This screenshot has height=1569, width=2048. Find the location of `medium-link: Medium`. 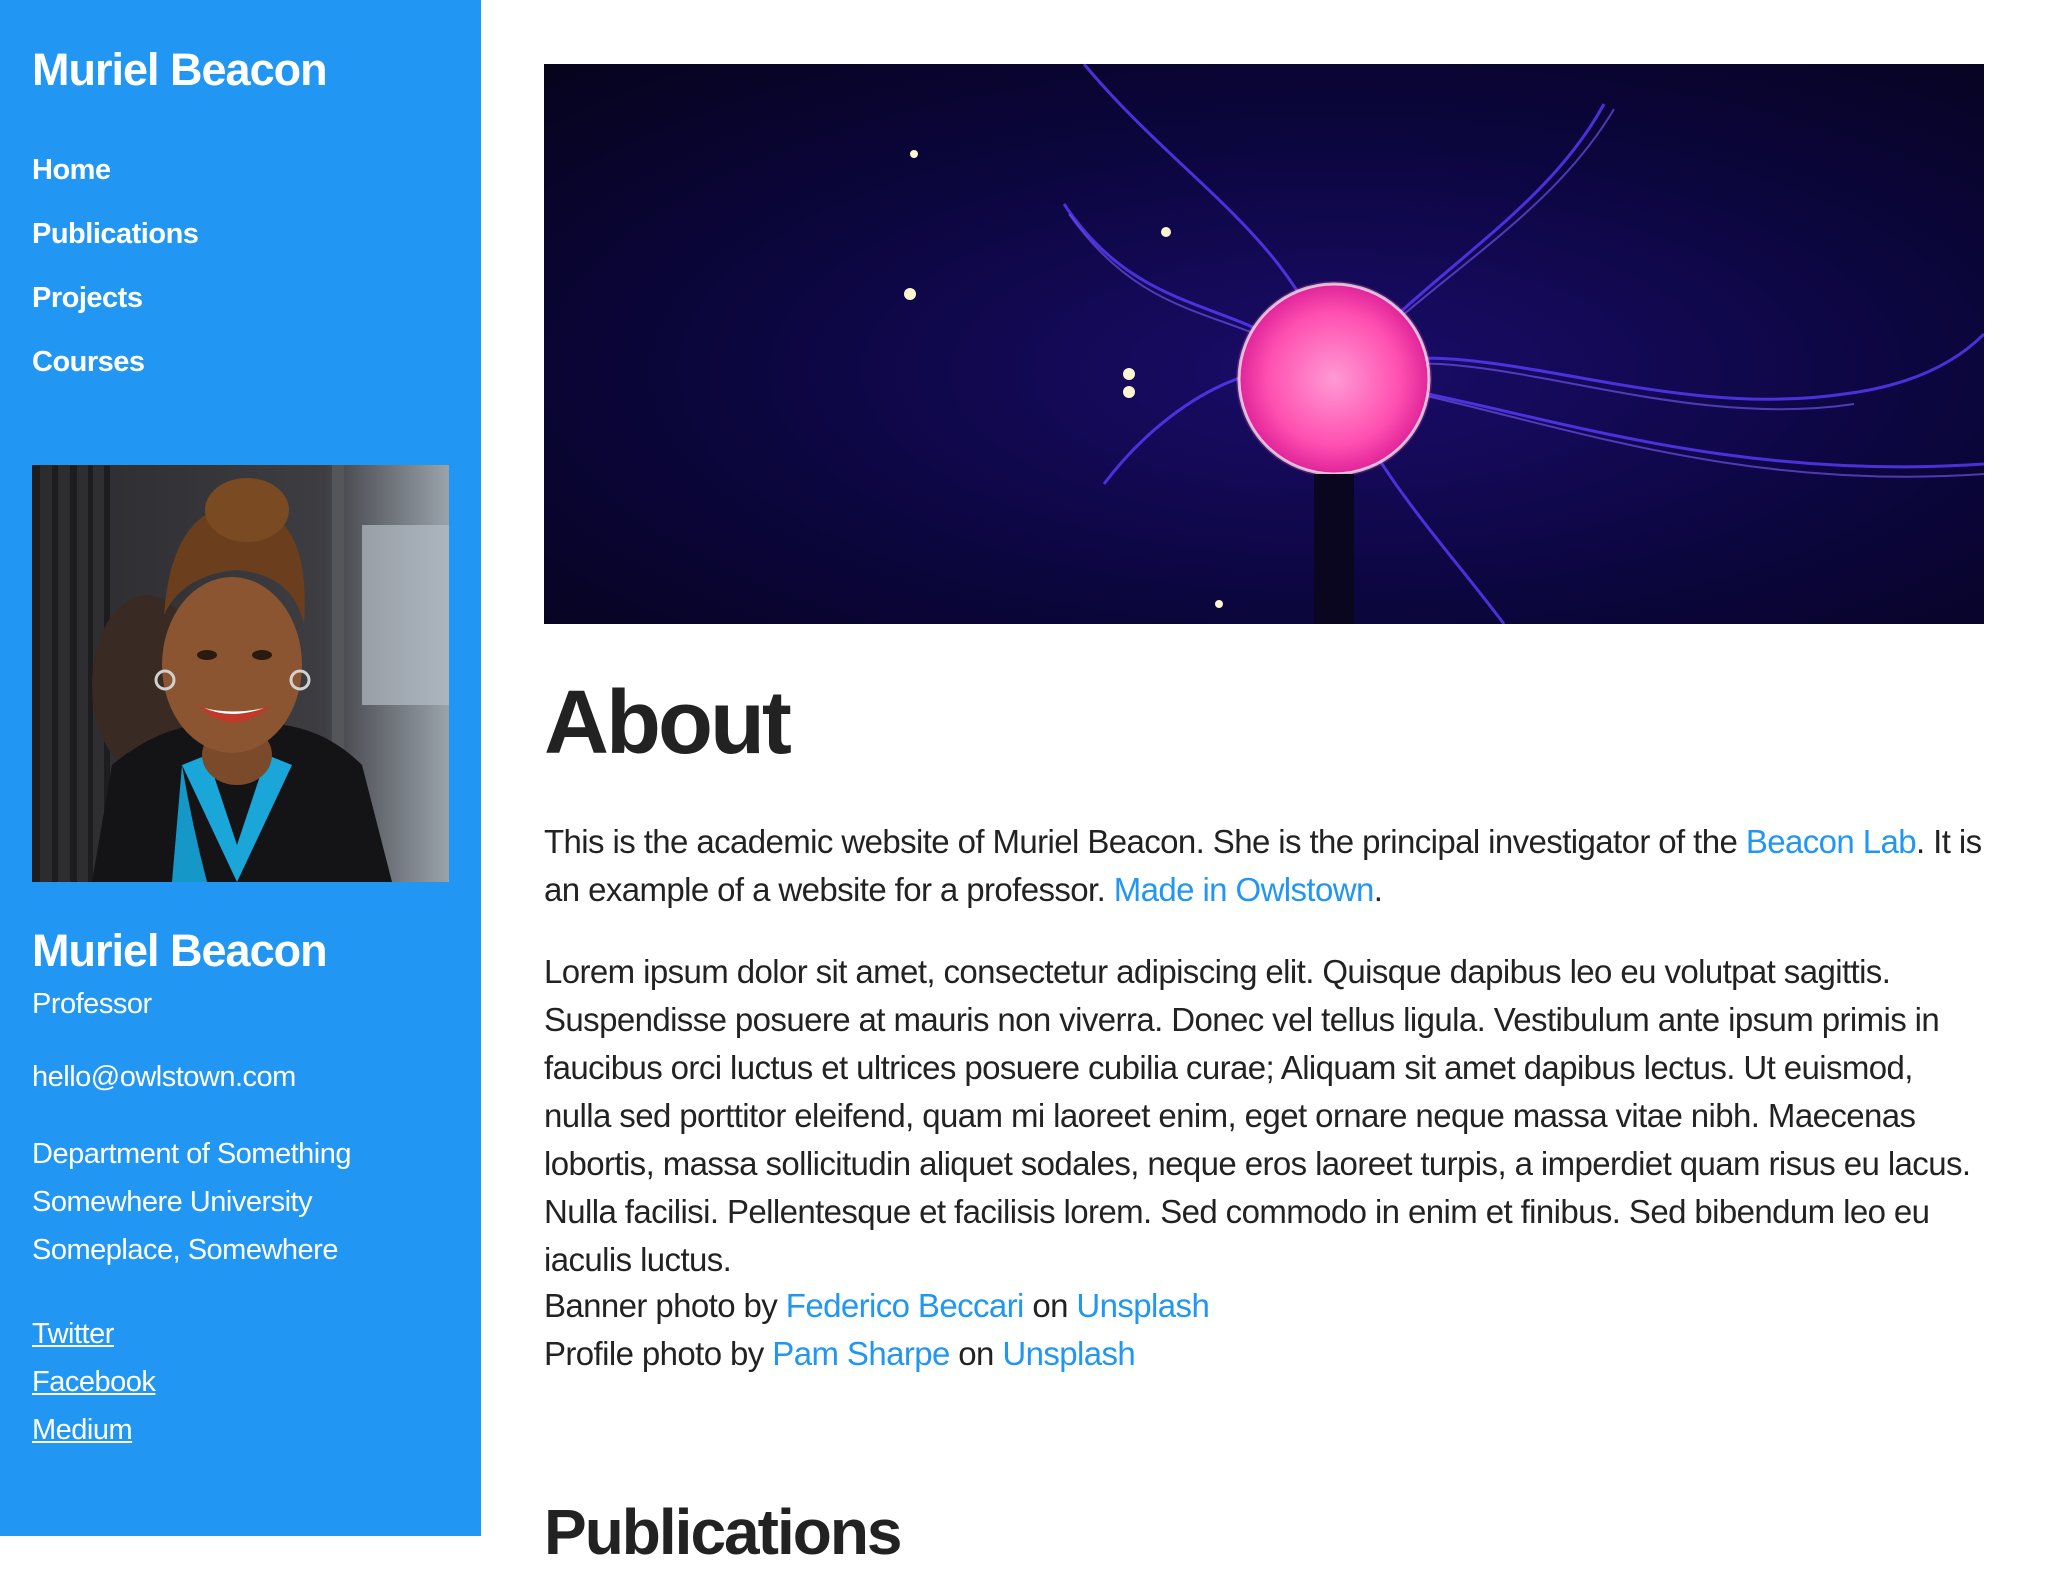

medium-link: Medium is located at coordinates (93, 1430).